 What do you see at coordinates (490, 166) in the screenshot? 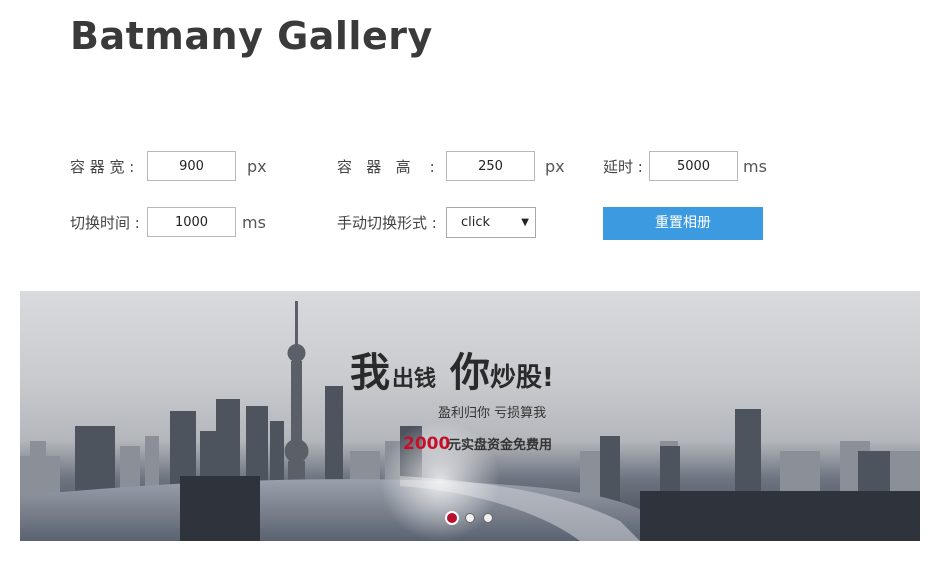
I see `height-input` at bounding box center [490, 166].